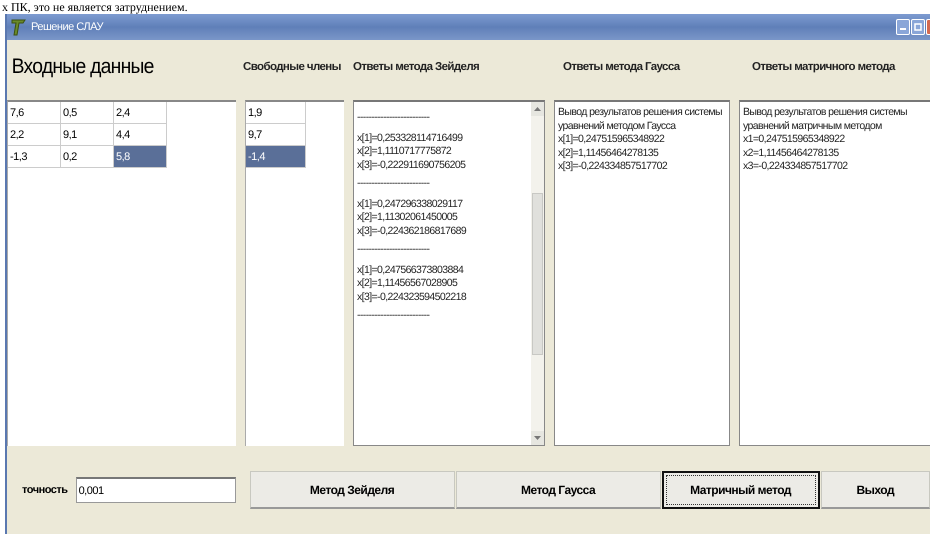 The height and width of the screenshot is (534, 930). What do you see at coordinates (609, 153) in the screenshot?
I see `result-line: x[2]=1,11456464278135` at bounding box center [609, 153].